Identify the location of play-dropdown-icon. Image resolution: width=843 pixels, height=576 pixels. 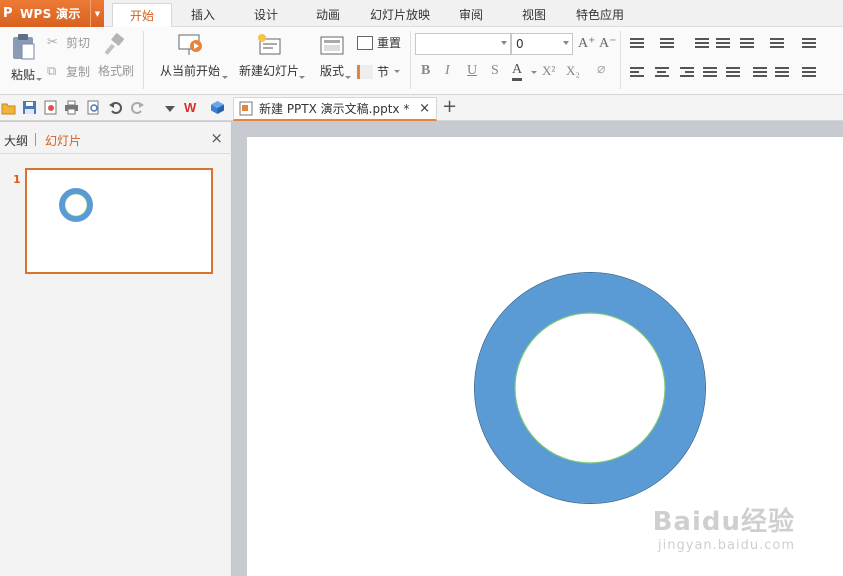
(225, 77).